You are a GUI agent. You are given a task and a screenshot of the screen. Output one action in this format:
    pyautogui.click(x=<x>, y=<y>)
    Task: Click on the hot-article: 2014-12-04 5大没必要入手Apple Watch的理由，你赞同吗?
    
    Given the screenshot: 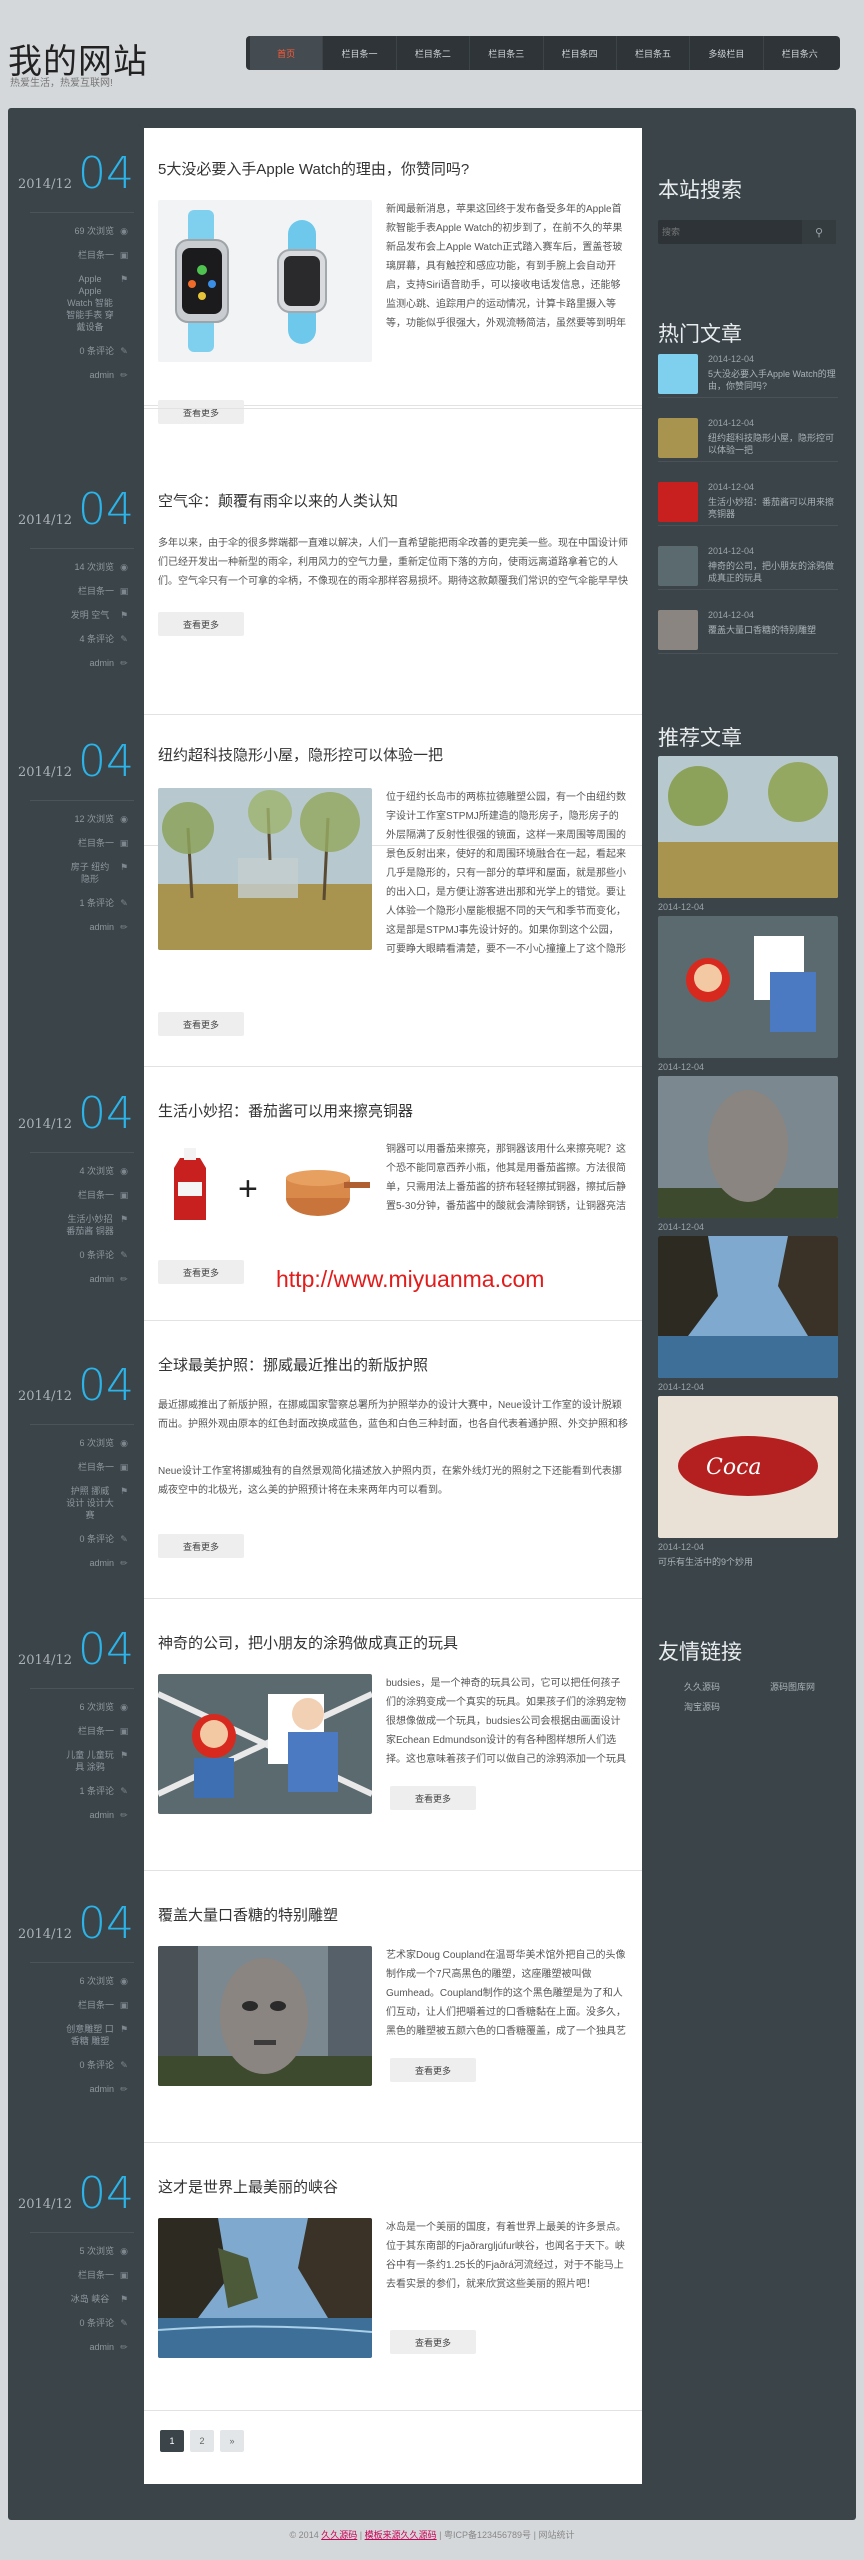 What is the action you would take?
    pyautogui.click(x=748, y=374)
    